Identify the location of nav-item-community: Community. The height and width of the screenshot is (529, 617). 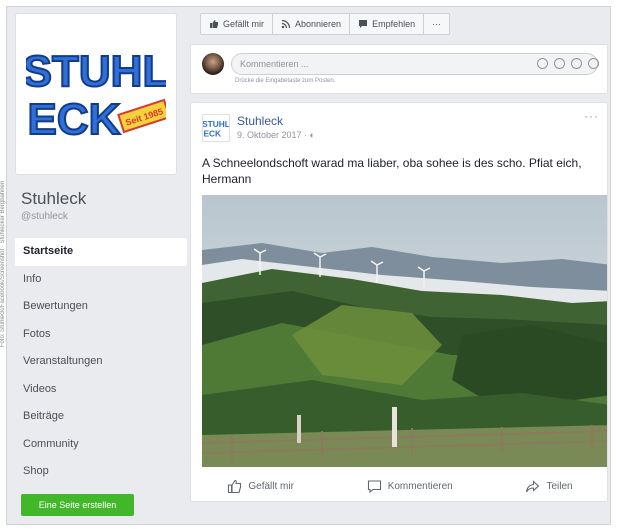
(101, 445).